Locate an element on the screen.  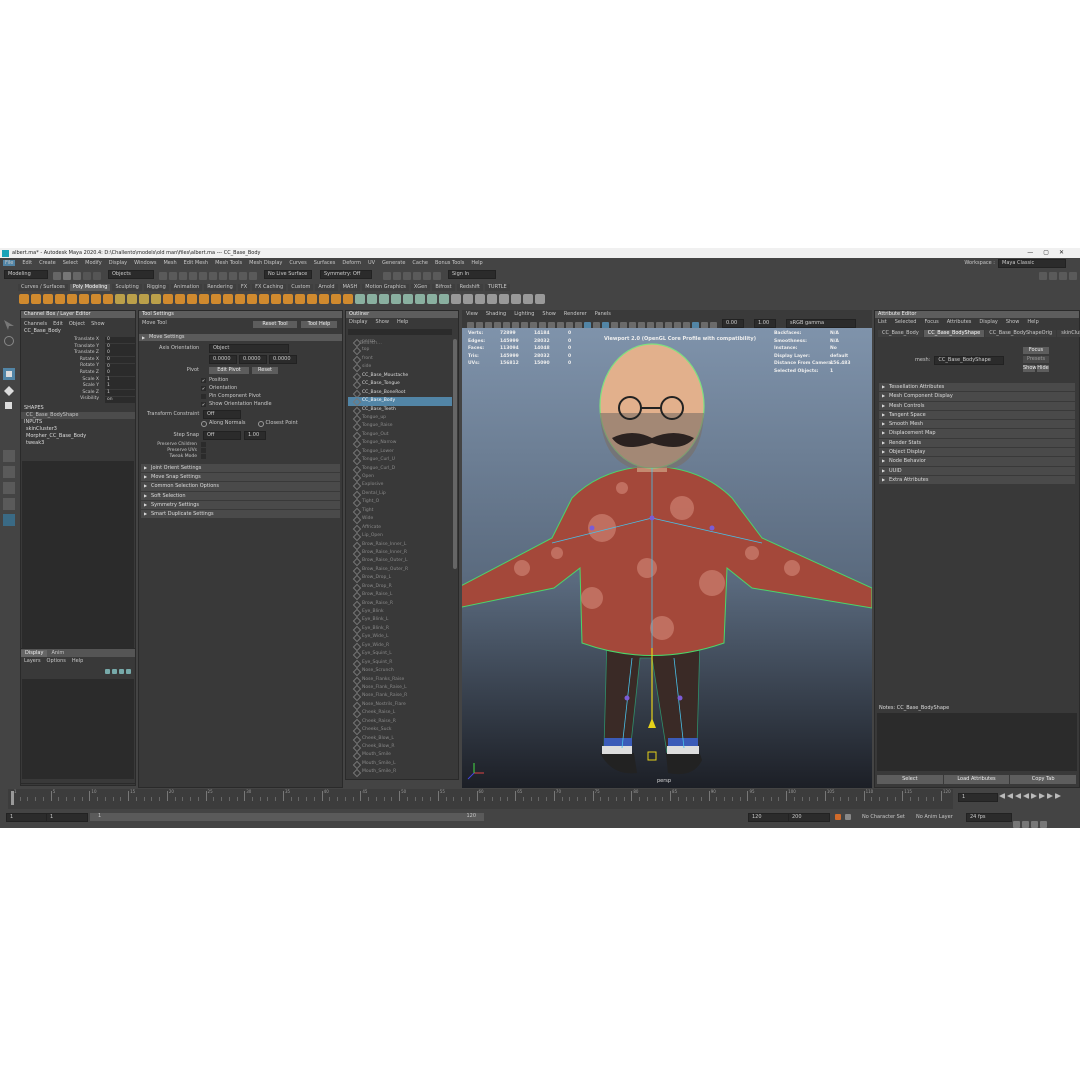
channel-box-icon is located at coordinates (1073, 275).